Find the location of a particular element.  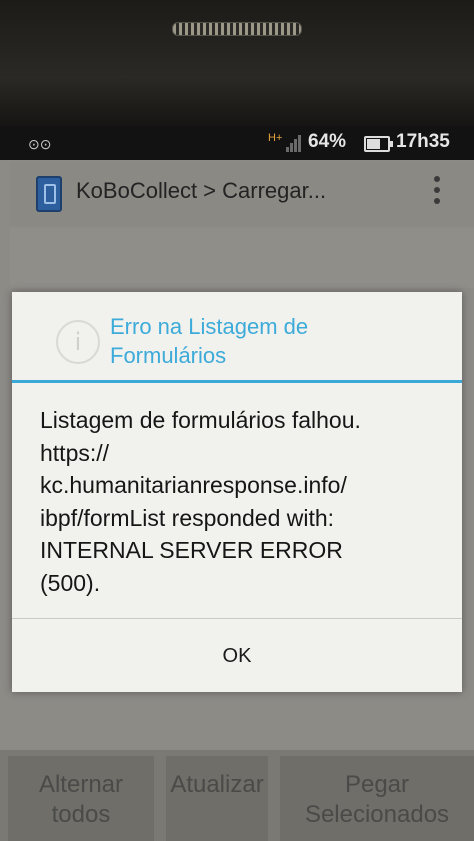

voicemail-icon: ⊙⊙ is located at coordinates (40, 144).